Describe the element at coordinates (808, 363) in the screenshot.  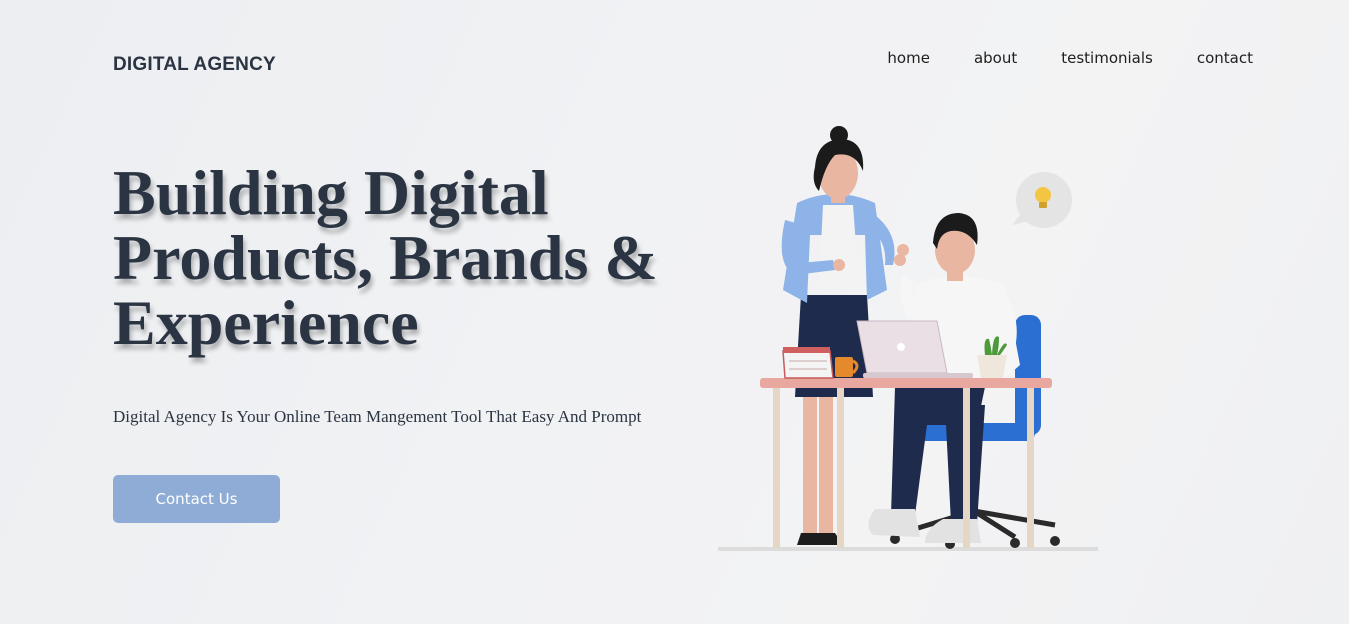
I see `calendar-icon` at that location.